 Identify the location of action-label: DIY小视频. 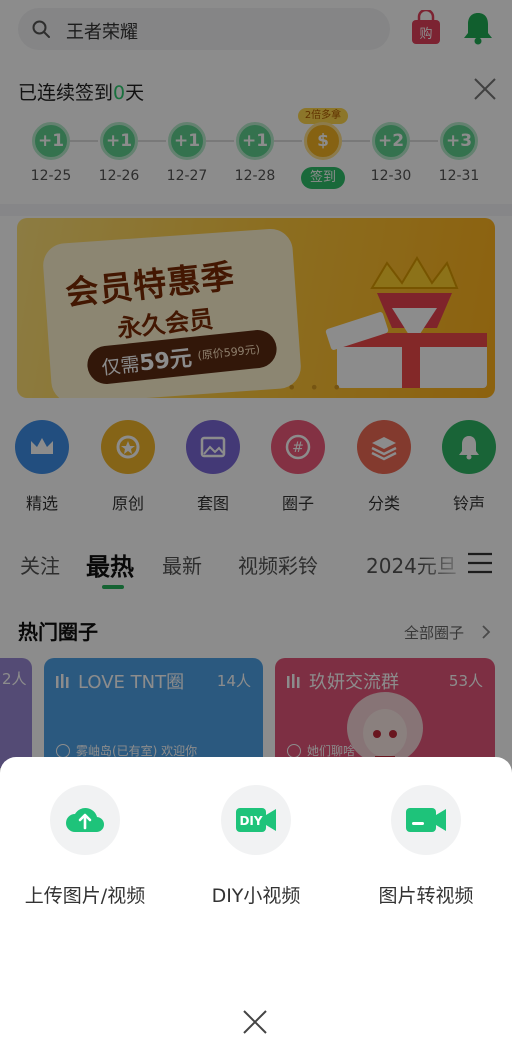
(256, 896).